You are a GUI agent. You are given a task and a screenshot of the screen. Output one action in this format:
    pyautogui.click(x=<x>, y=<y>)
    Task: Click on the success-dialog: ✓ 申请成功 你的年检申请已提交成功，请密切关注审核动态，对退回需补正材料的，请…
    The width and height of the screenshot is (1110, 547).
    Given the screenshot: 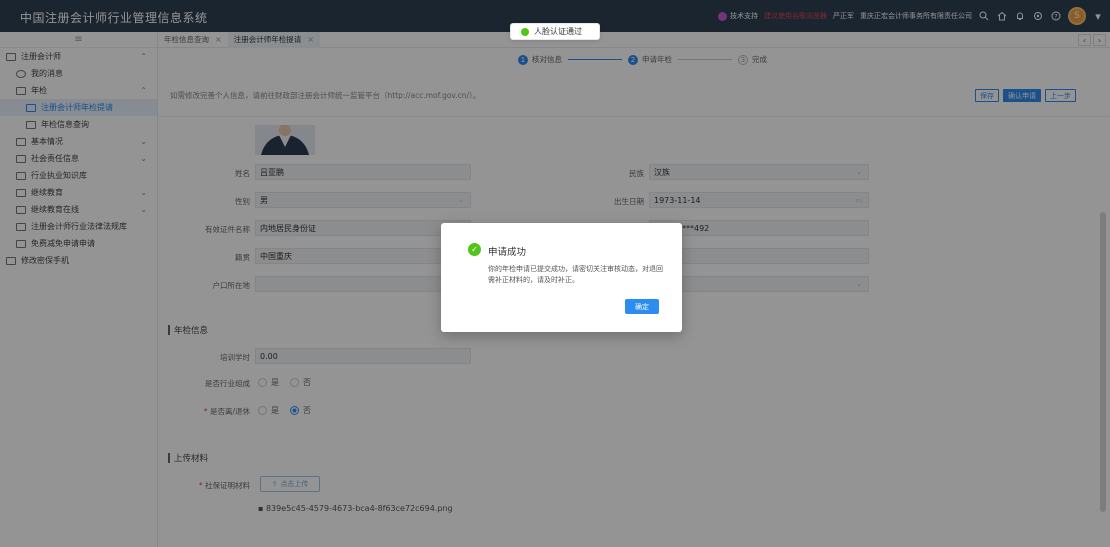 What is the action you would take?
    pyautogui.click(x=561, y=277)
    